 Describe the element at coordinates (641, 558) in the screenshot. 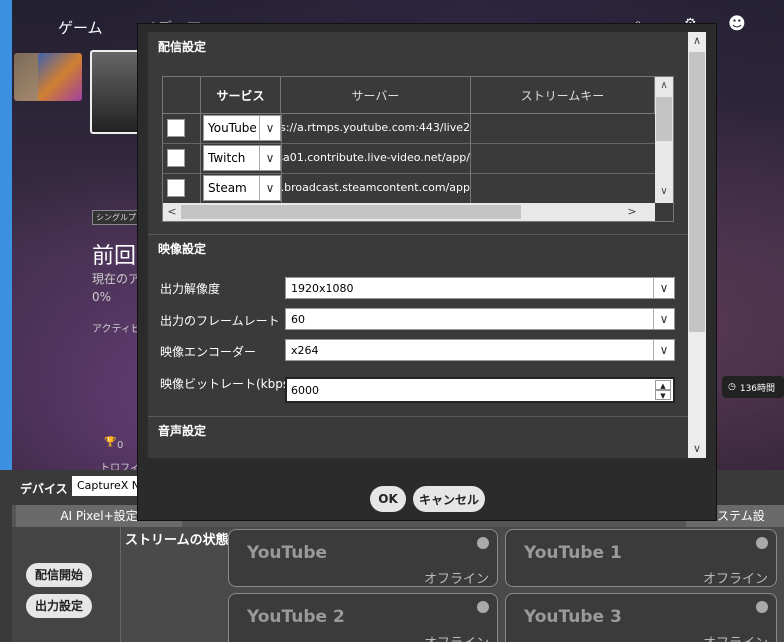

I see `stream-card: YouTube 1 オフライン` at that location.